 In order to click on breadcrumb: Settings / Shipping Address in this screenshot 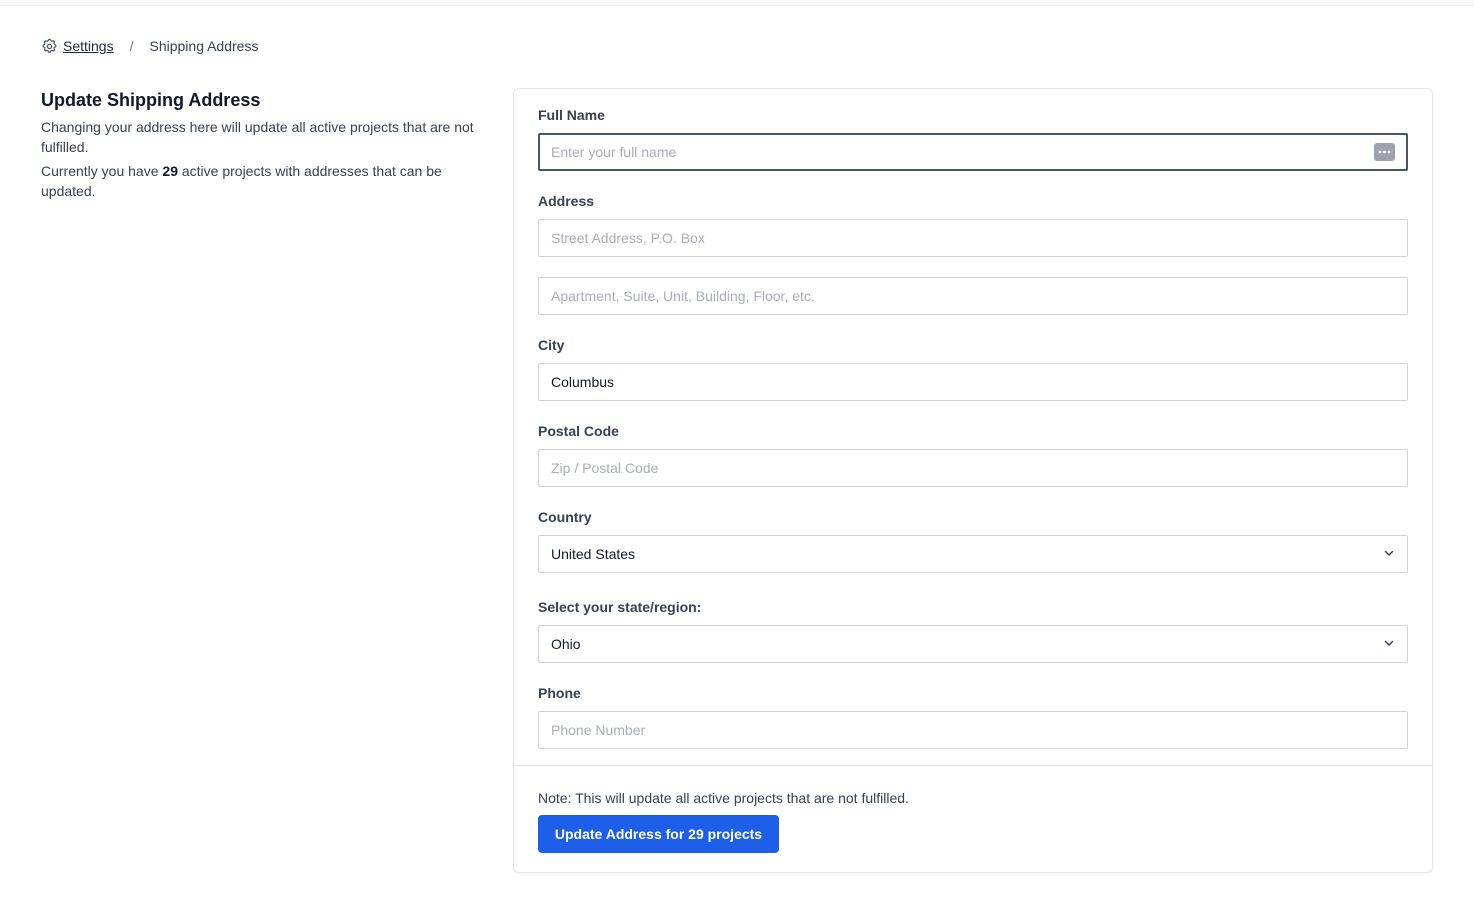, I will do `click(149, 46)`.